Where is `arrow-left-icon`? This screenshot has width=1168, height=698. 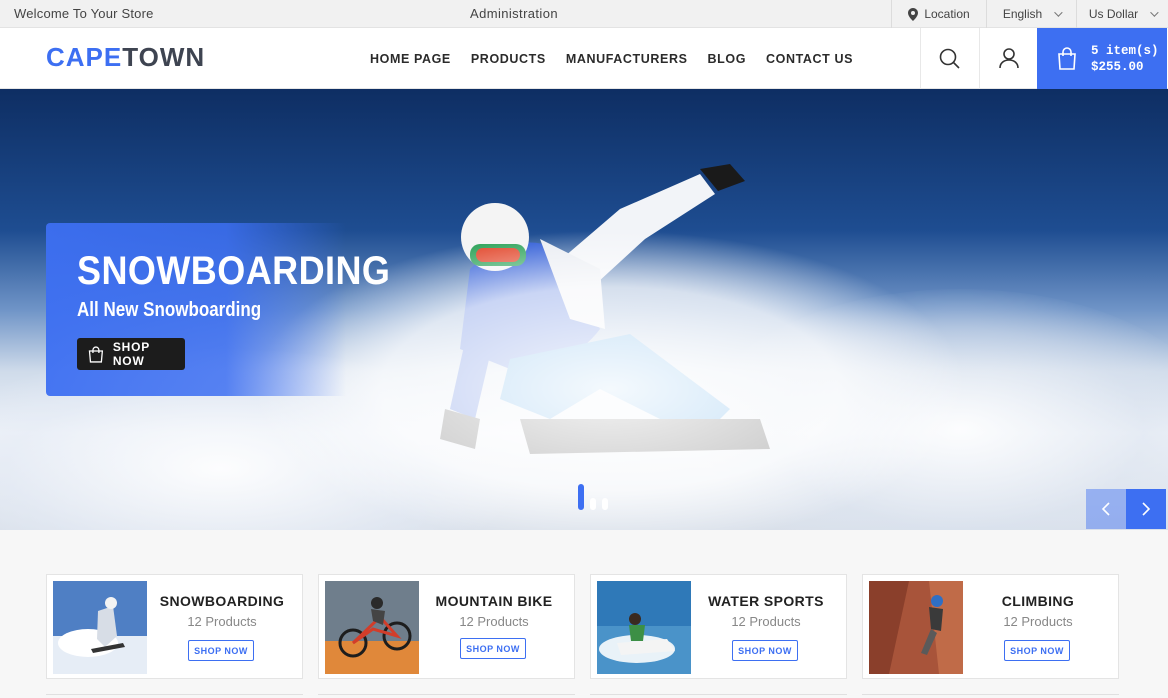
arrow-left-icon is located at coordinates (1105, 509).